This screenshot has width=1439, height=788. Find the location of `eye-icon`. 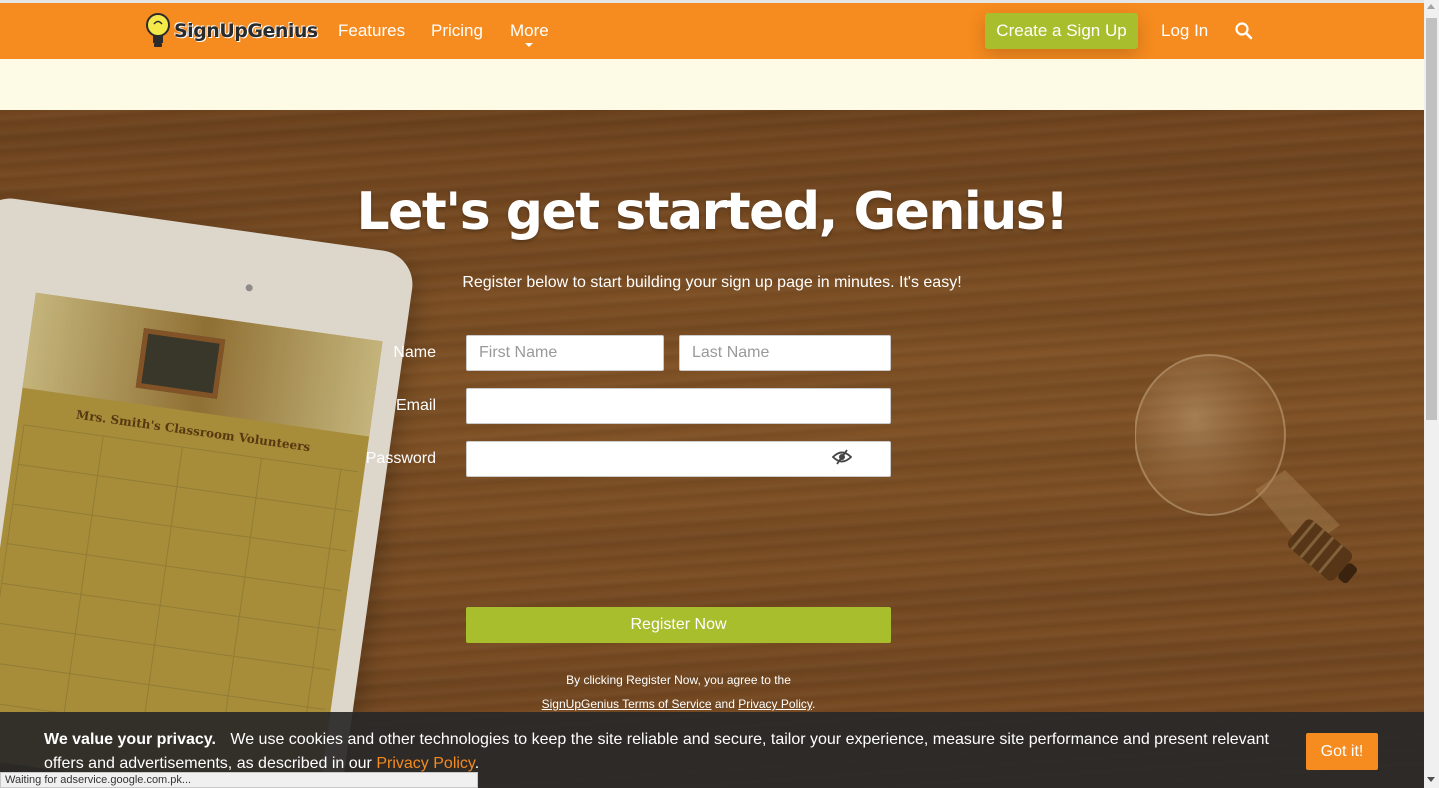

eye-icon is located at coordinates (842, 457).